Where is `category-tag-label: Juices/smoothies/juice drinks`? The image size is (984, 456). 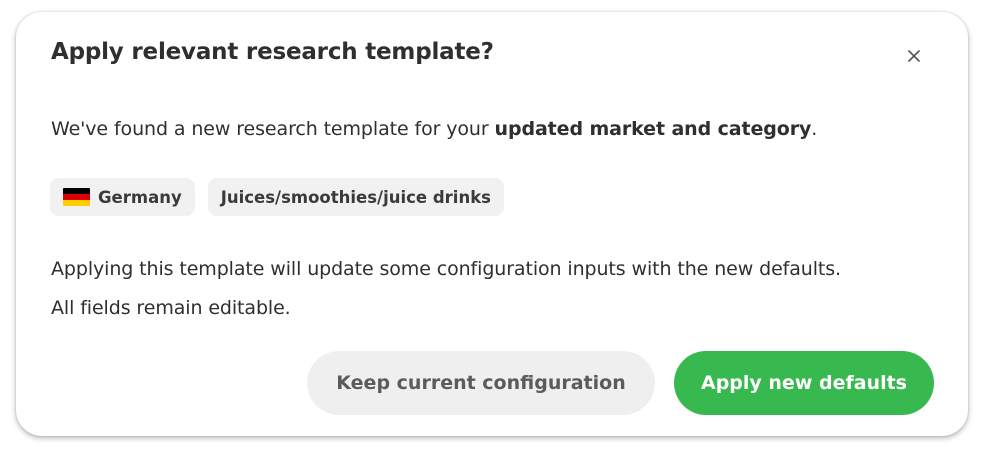 category-tag-label: Juices/smoothies/juice drinks is located at coordinates (355, 197).